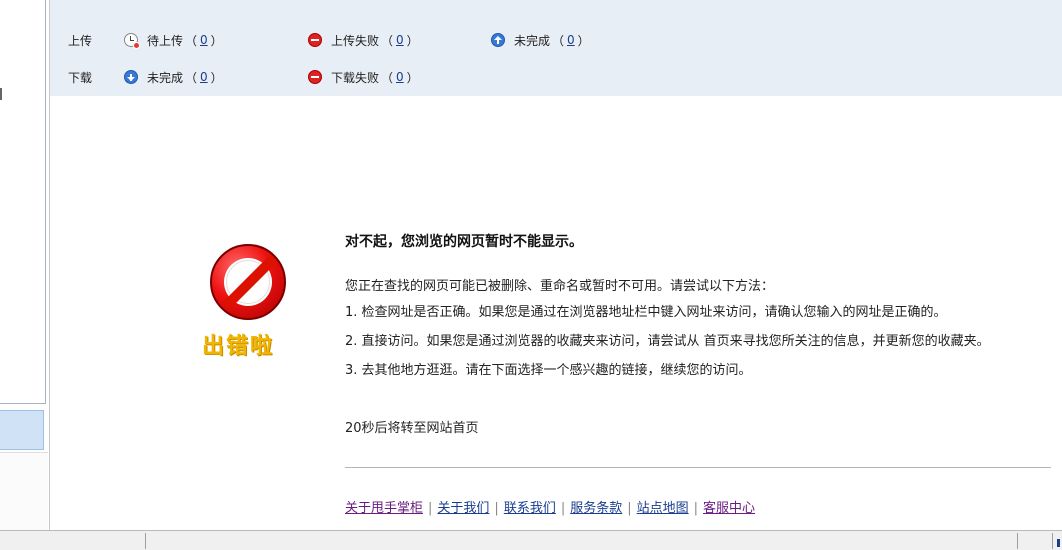  I want to click on sidebar-lower-panel, so click(24, 491).